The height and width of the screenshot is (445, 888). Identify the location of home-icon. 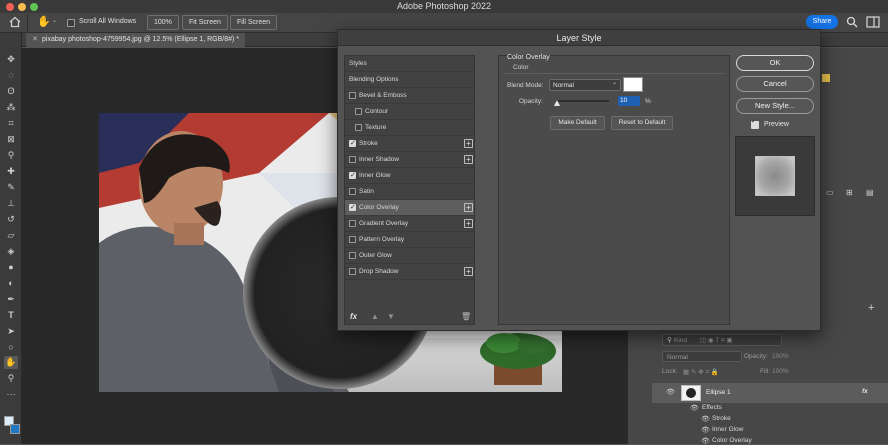
(15, 22).